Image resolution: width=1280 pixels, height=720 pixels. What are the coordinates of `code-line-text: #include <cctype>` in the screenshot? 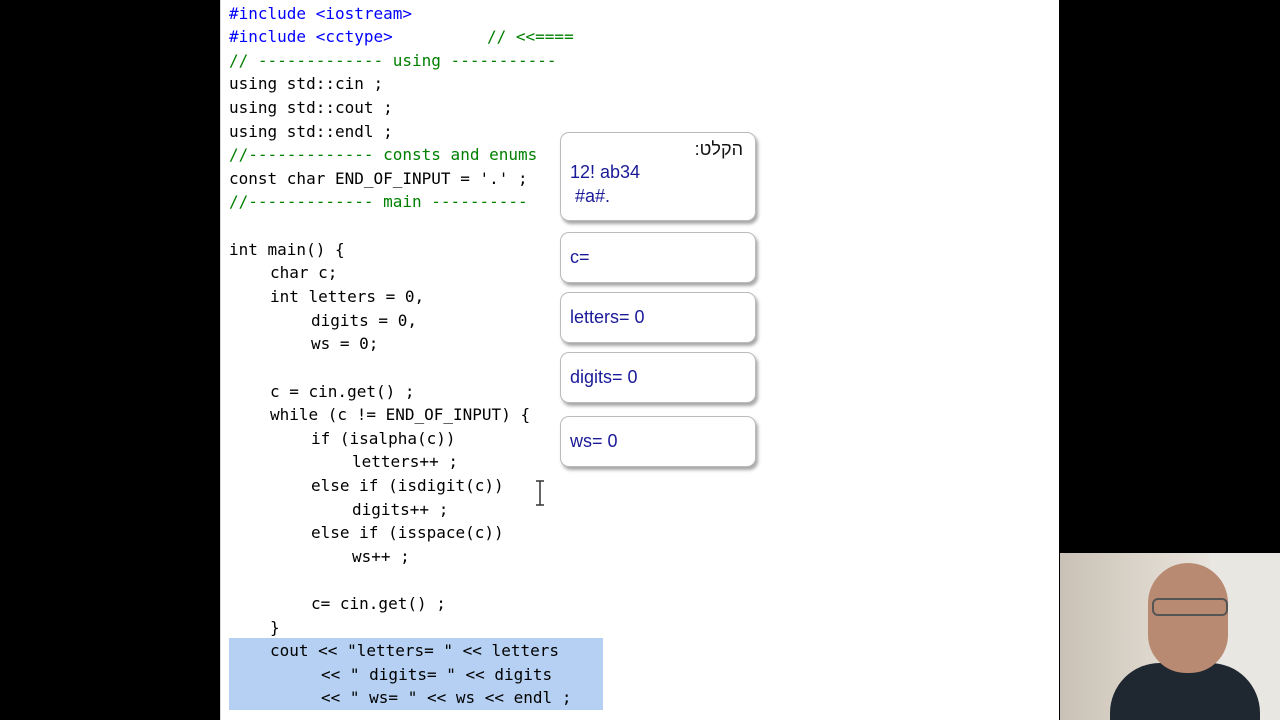 It's located at (311, 36).